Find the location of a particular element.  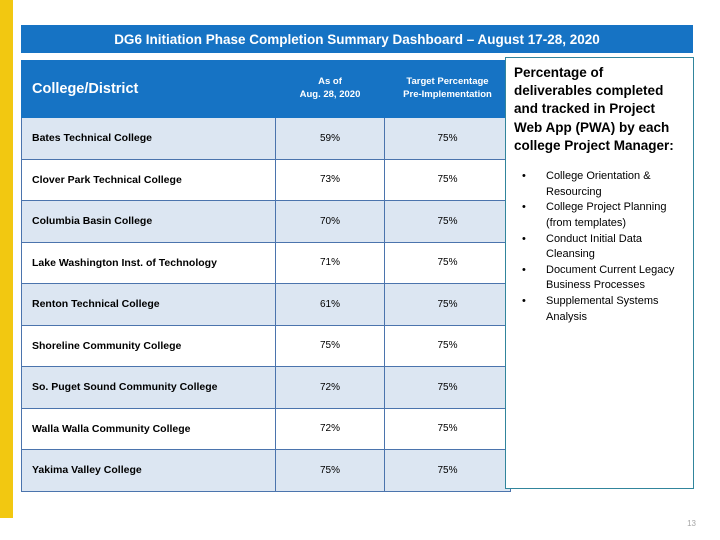

list-item-label: Conduct Initial Data Cleansing is located at coordinates (594, 246).